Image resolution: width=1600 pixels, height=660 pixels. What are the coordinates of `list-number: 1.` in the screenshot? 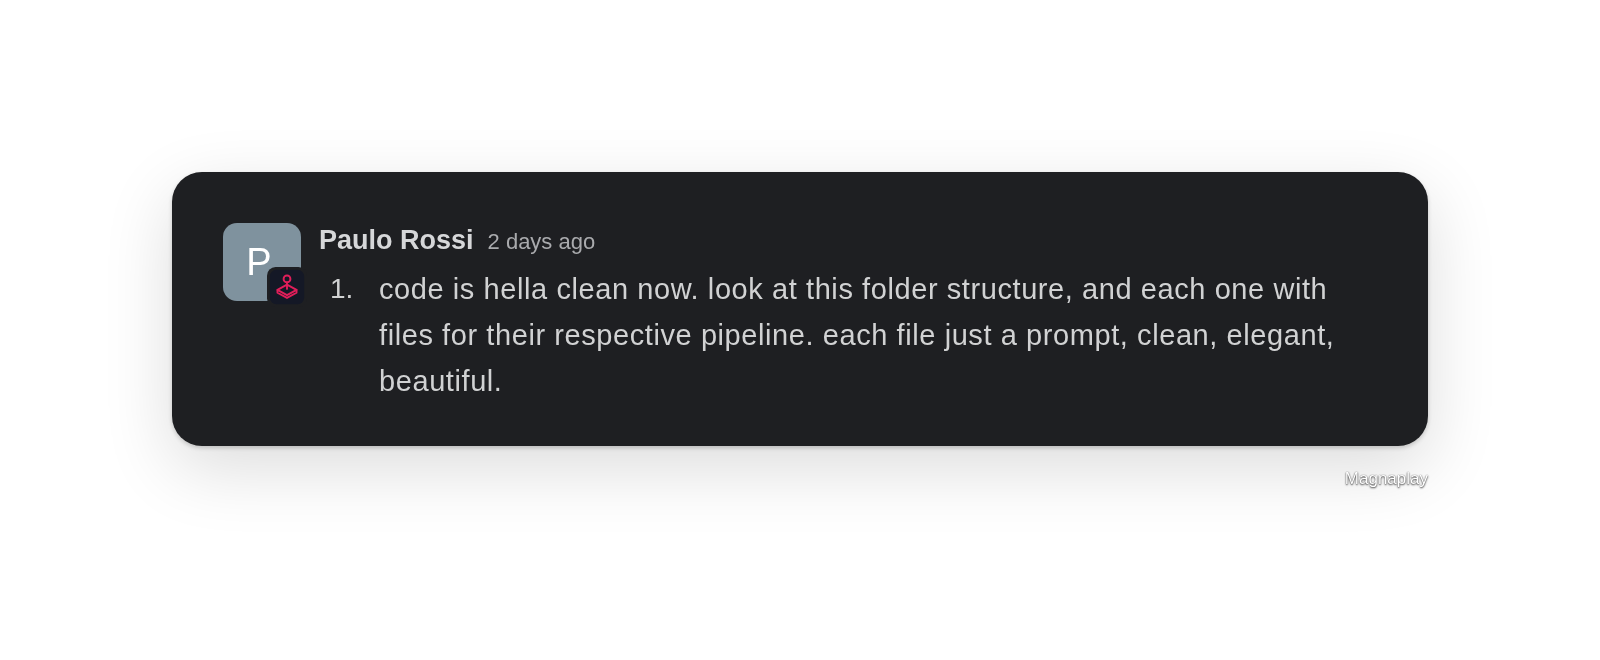 It's located at (342, 289).